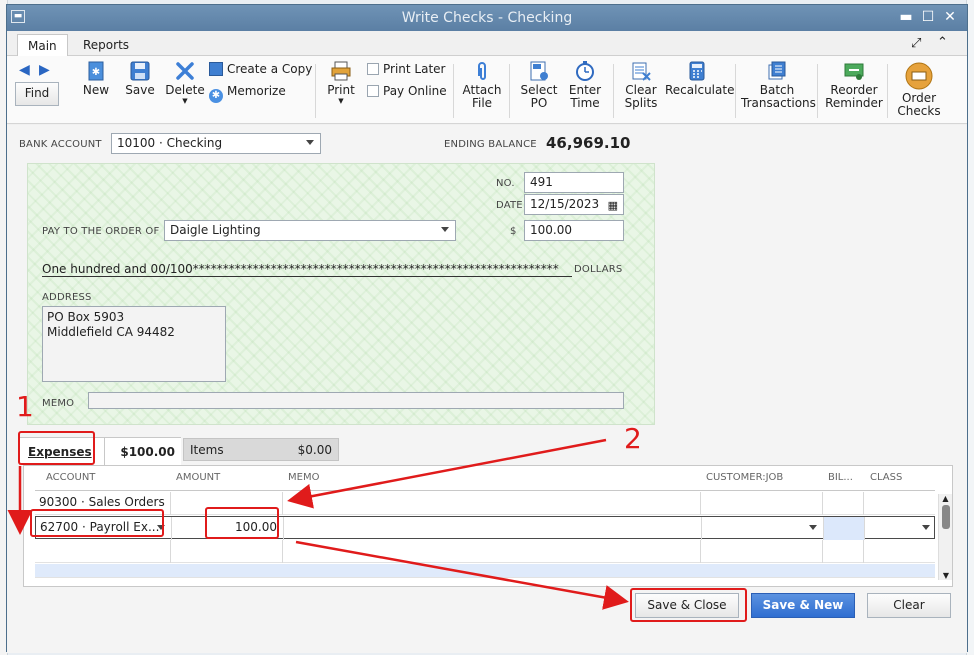 The image size is (974, 655). I want to click on annotation-arrow-to-memo, so click(447, 473).